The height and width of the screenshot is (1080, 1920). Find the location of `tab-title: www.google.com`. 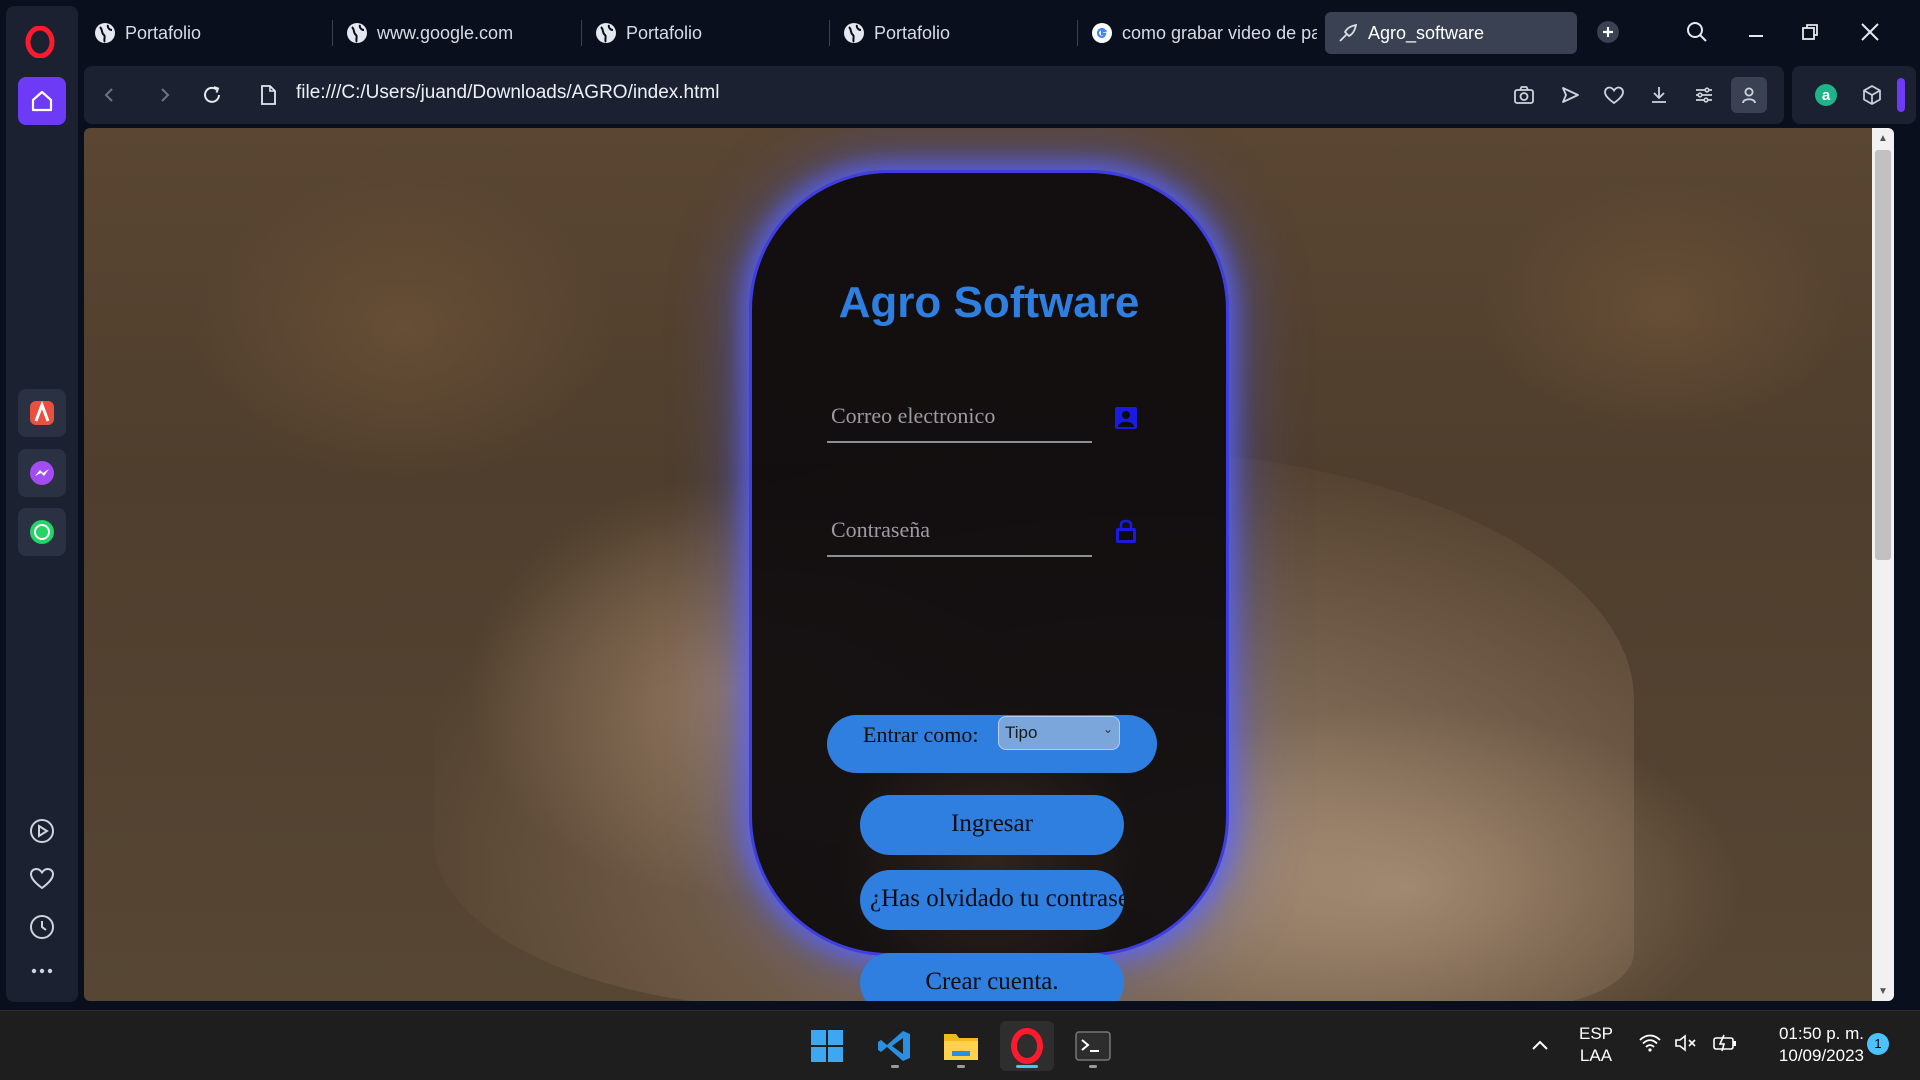

tab-title: www.google.com is located at coordinates (445, 32).